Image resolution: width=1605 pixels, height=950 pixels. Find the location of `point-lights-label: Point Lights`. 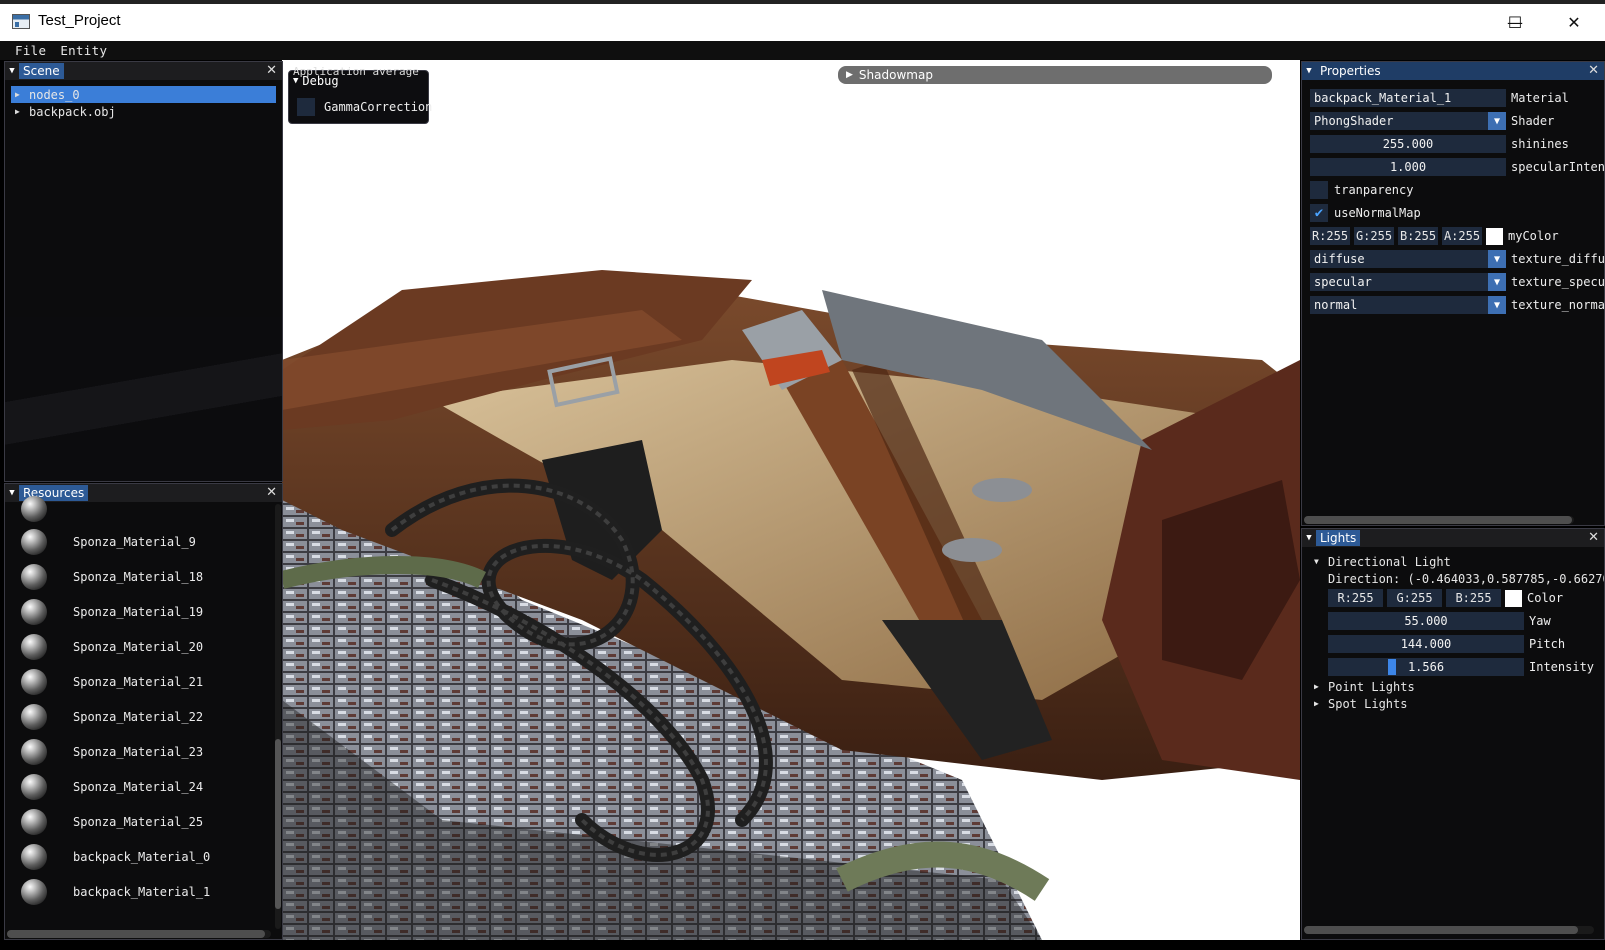

point-lights-label: Point Lights is located at coordinates (1371, 686).